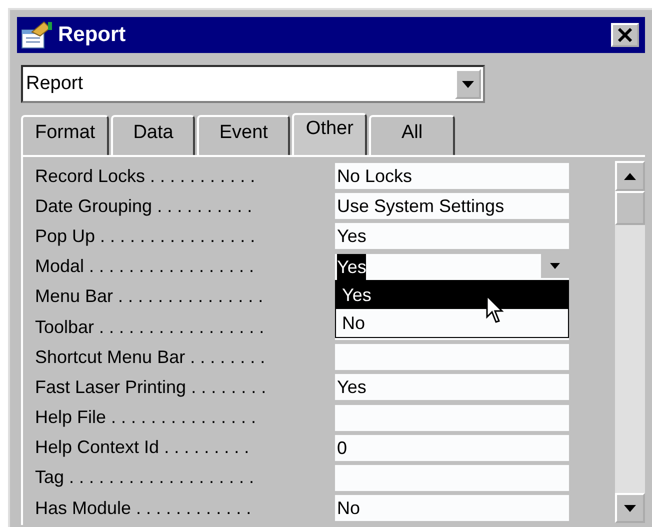  I want to click on property-label: Tag . . . . . . . . . . . . . . . . . . ., so click(145, 477).